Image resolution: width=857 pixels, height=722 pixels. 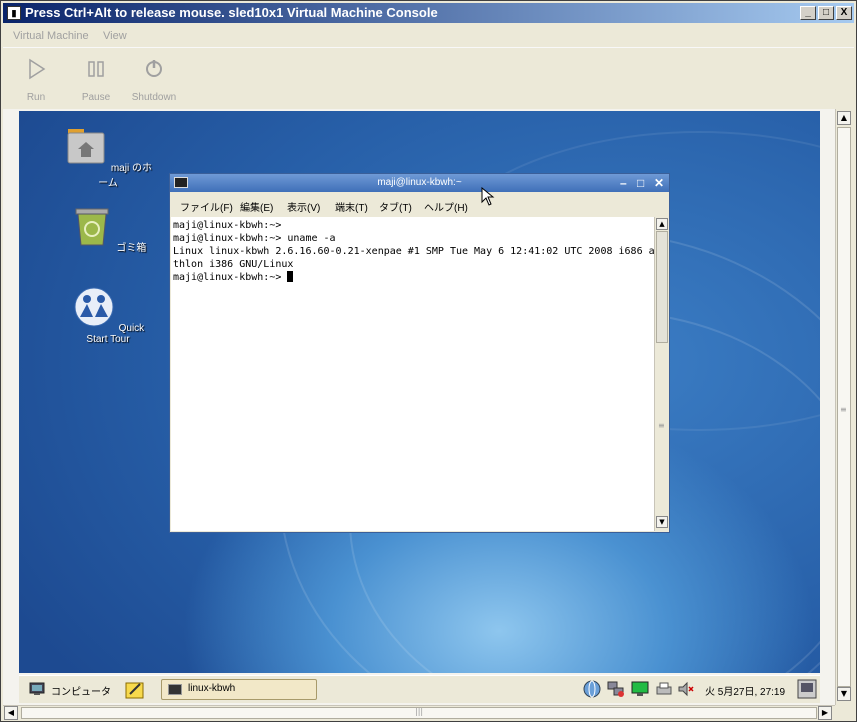 I want to click on shutdown-button: Shutdown, so click(x=154, y=79).